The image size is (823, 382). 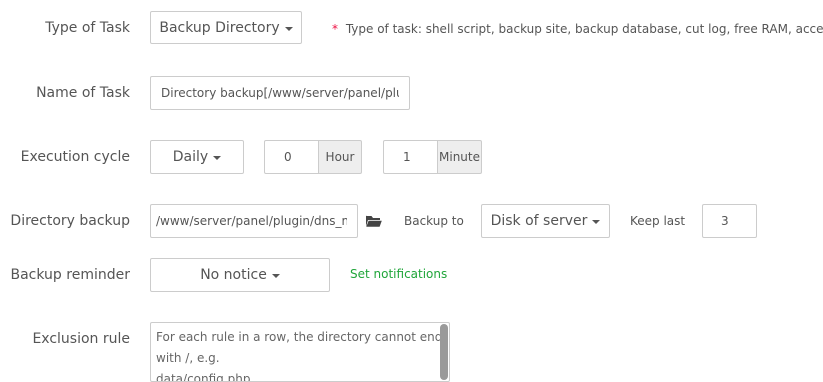 I want to click on minute-addon: Minute, so click(x=460, y=157).